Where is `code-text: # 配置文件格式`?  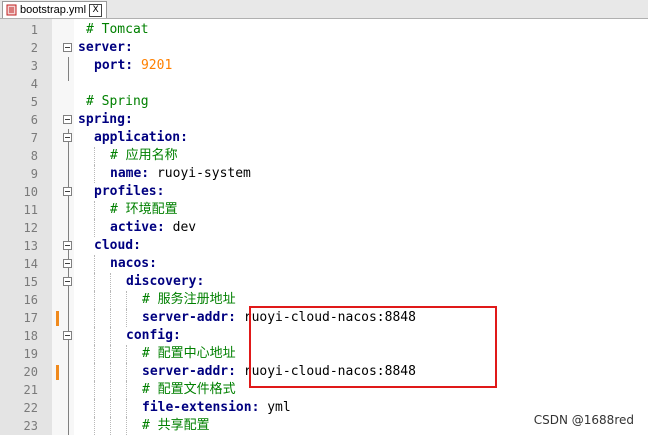 code-text: # 配置文件格式 is located at coordinates (189, 390).